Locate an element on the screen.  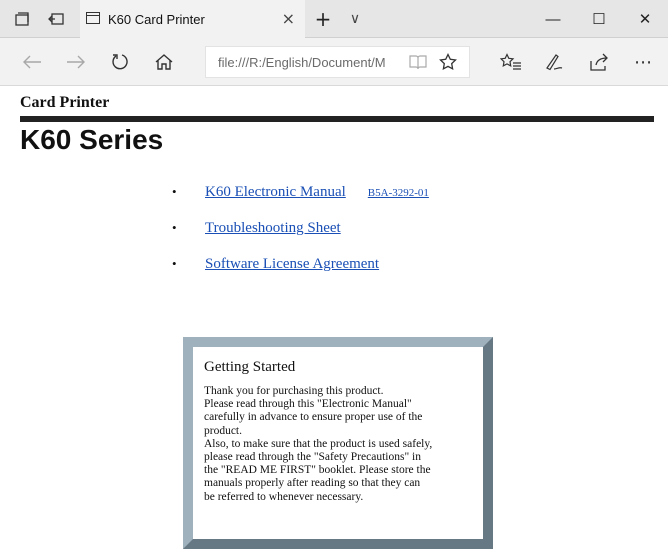
address-text: file:///R:/English/Document/M is located at coordinates (302, 62).